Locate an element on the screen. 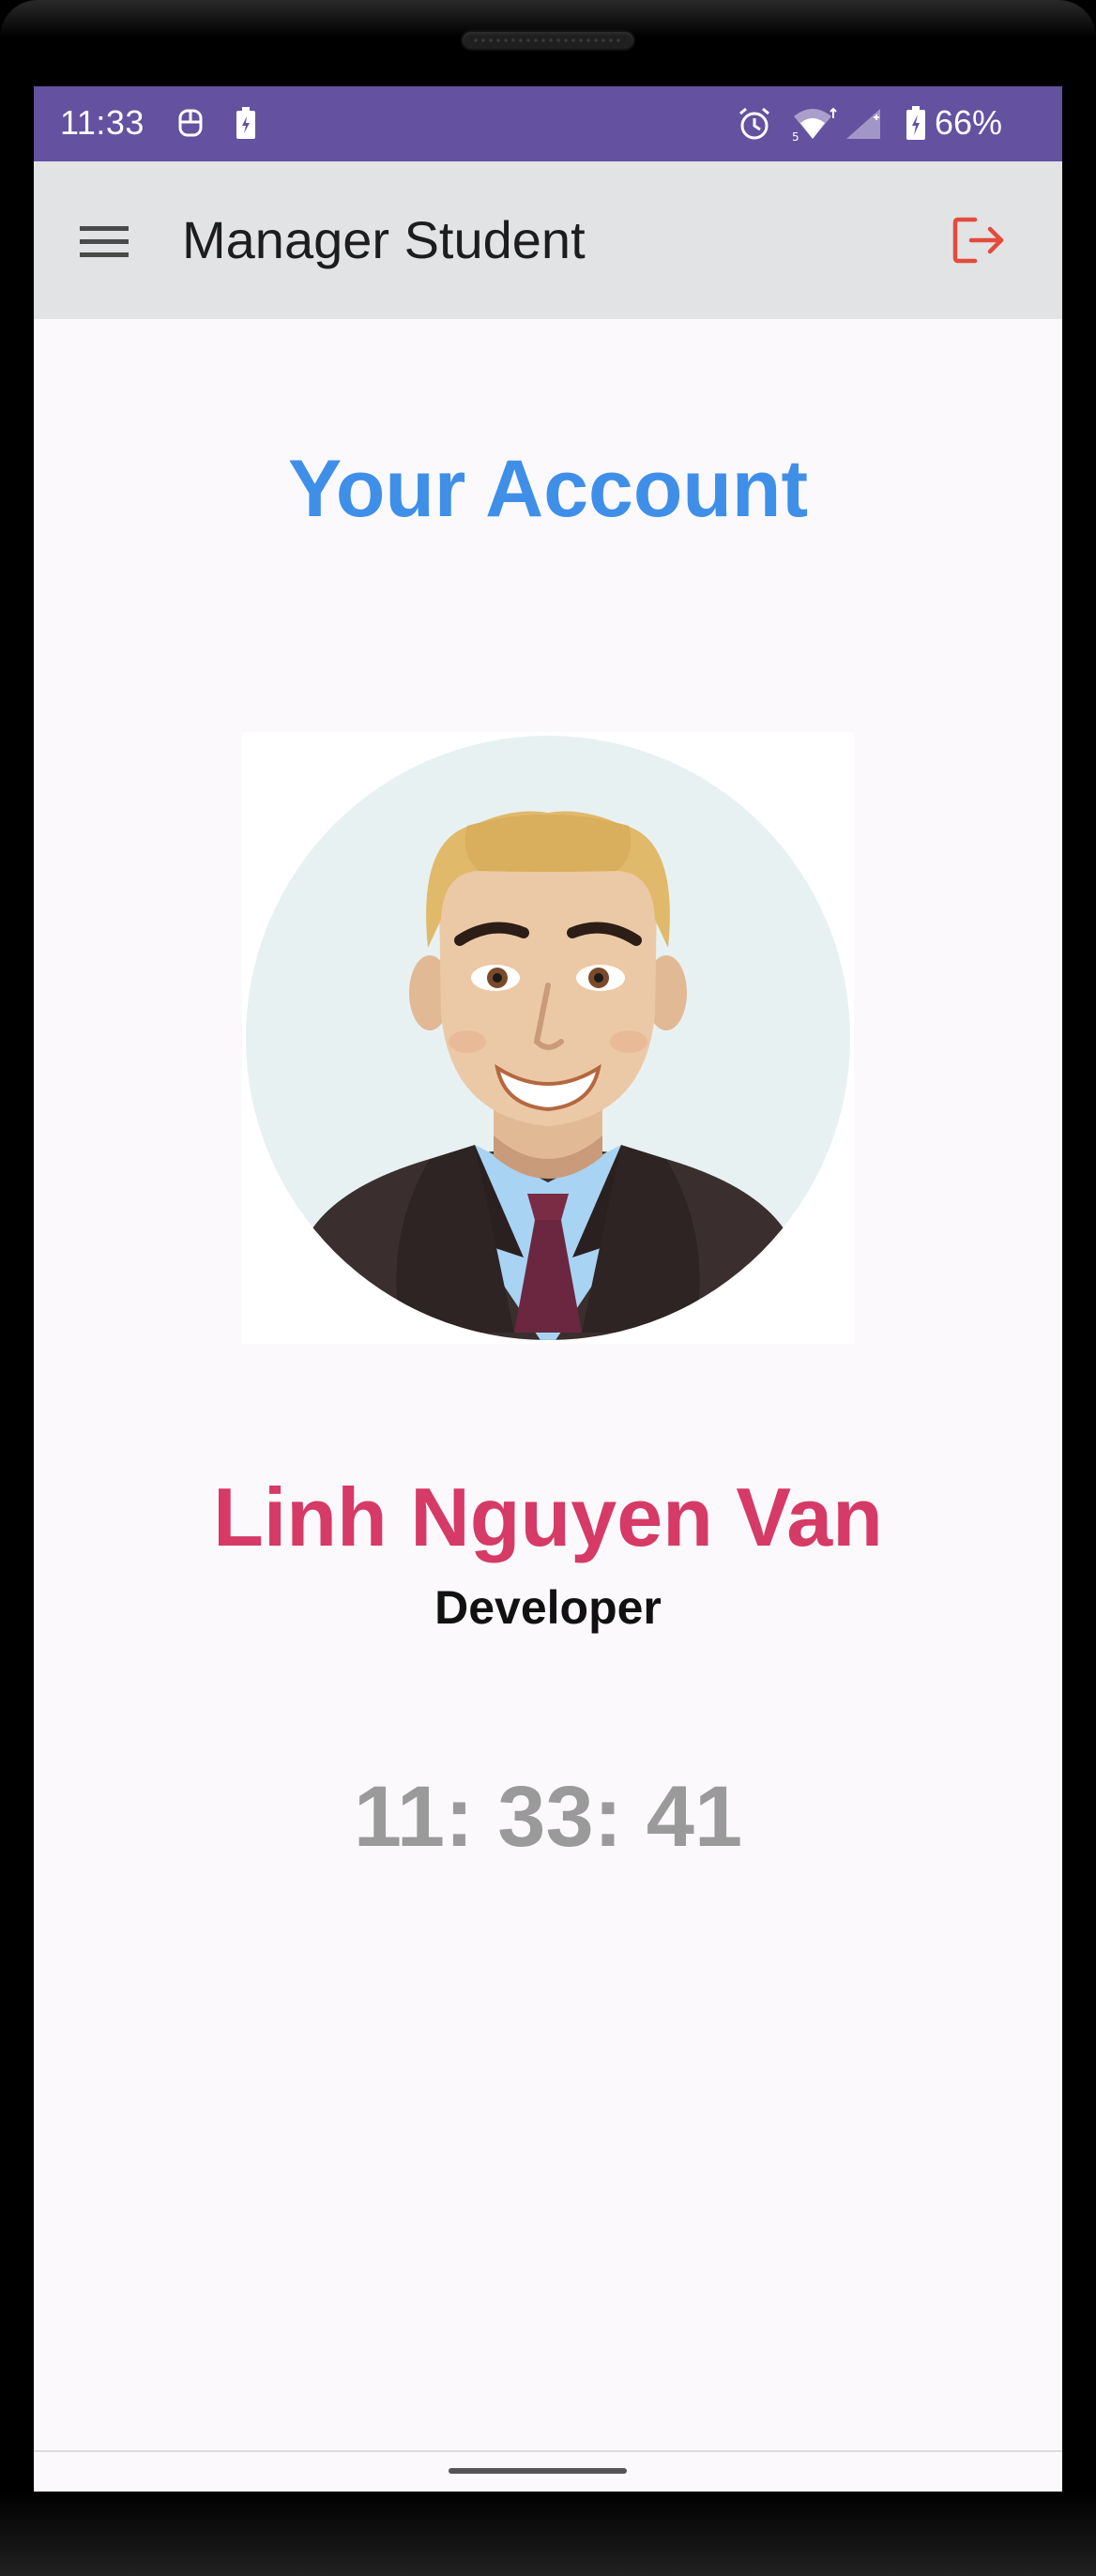  gesture-navigation-handle is located at coordinates (538, 2471).